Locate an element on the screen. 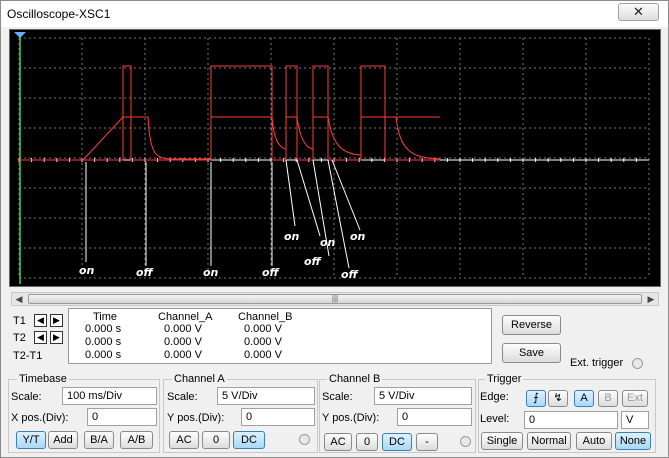 This screenshot has height=458, width=669. channel-b-zero-button: 0 is located at coordinates (367, 442).